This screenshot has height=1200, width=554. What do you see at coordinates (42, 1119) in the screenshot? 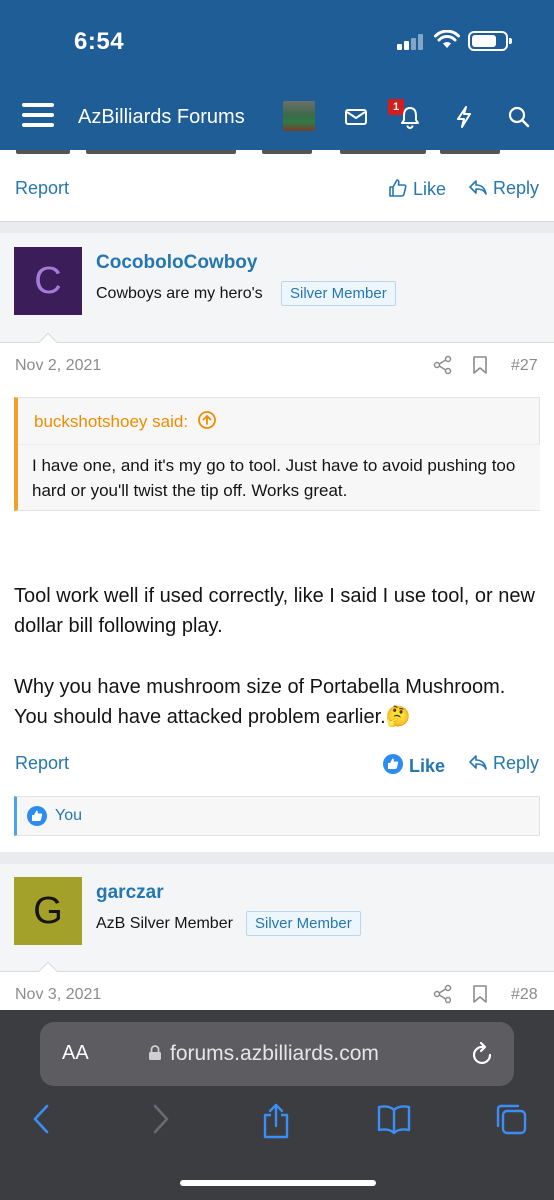
I see `back-arrow-icon` at bounding box center [42, 1119].